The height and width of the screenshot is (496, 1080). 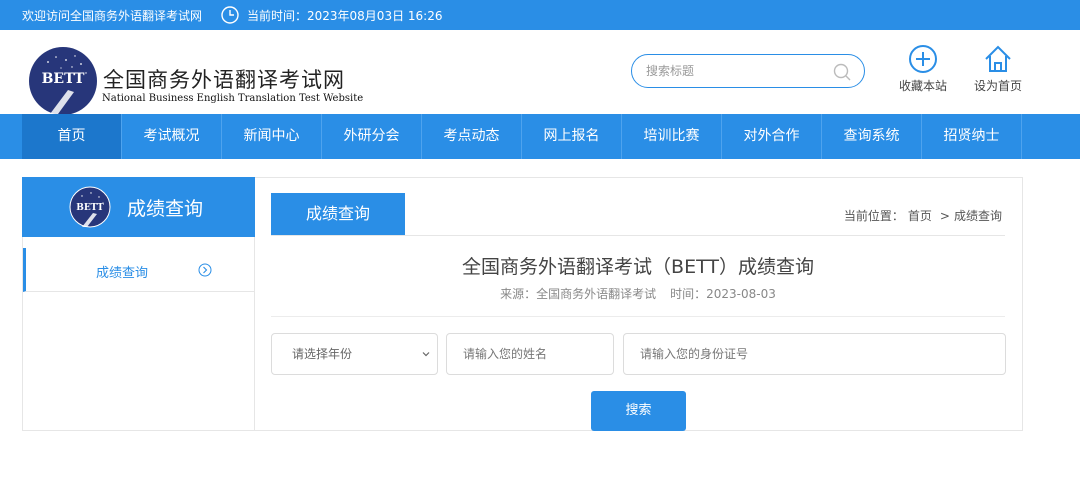 I want to click on add-favorite-label: 收藏本站, so click(x=922, y=86).